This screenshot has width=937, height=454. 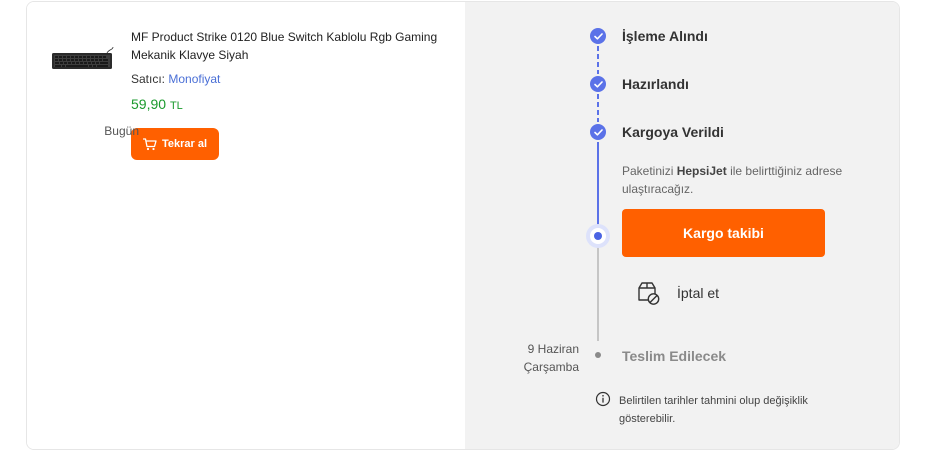 What do you see at coordinates (194, 79) in the screenshot?
I see `seller-link: Monofiyat` at bounding box center [194, 79].